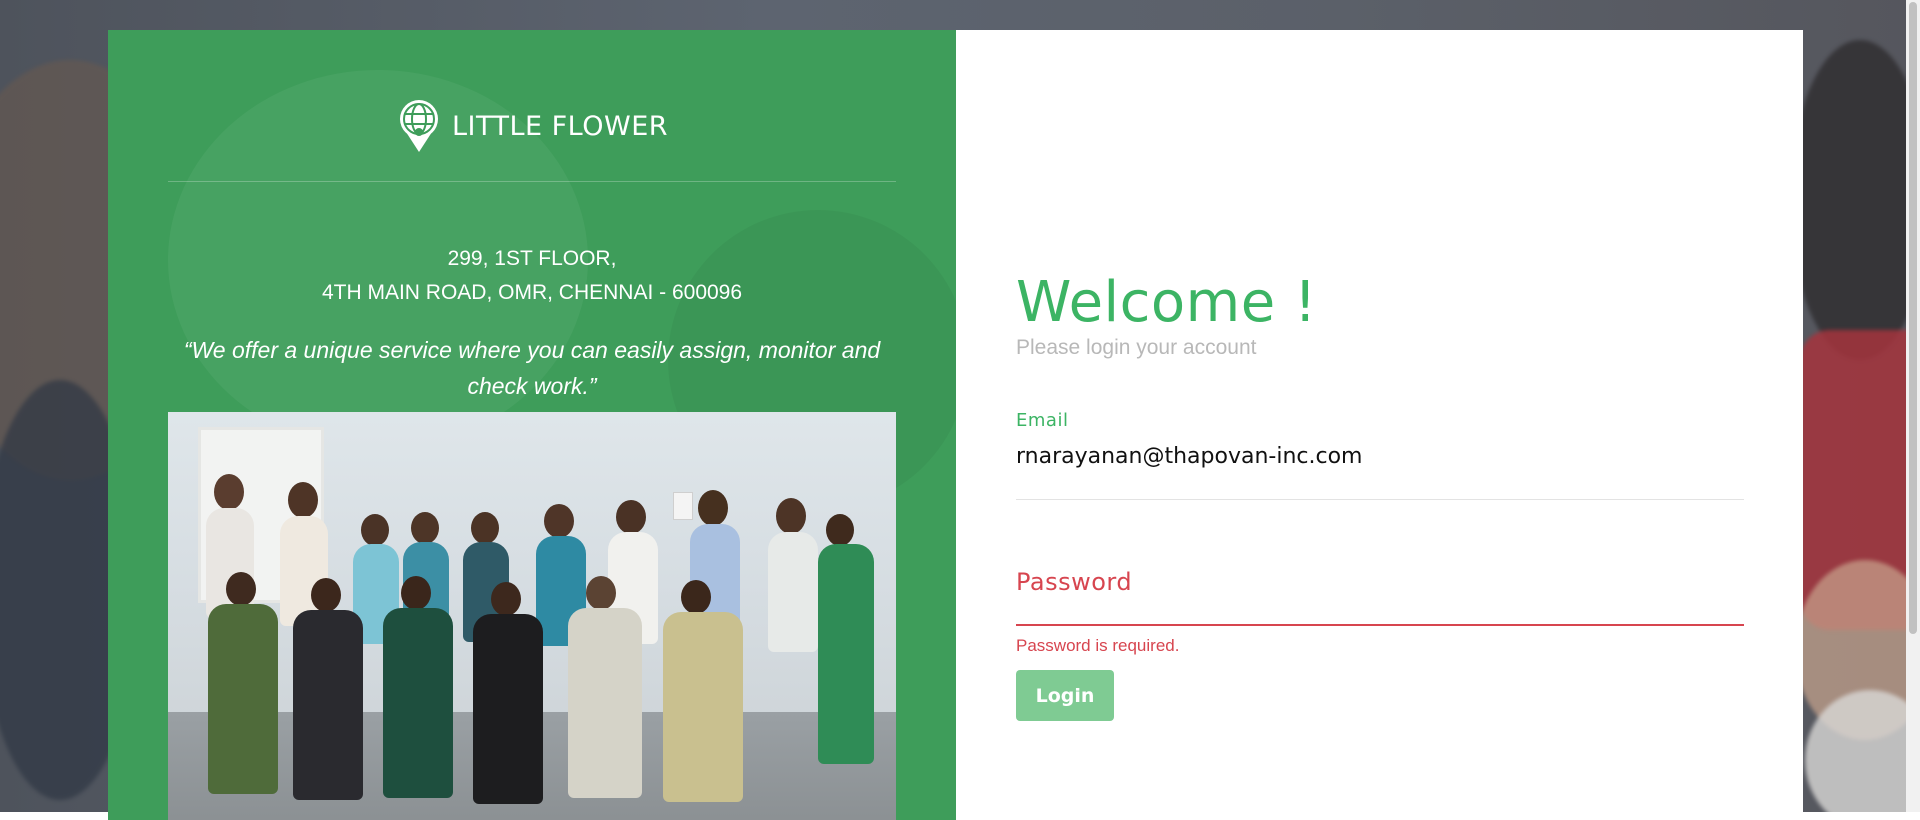  What do you see at coordinates (1380, 499) in the screenshot?
I see `email-underline` at bounding box center [1380, 499].